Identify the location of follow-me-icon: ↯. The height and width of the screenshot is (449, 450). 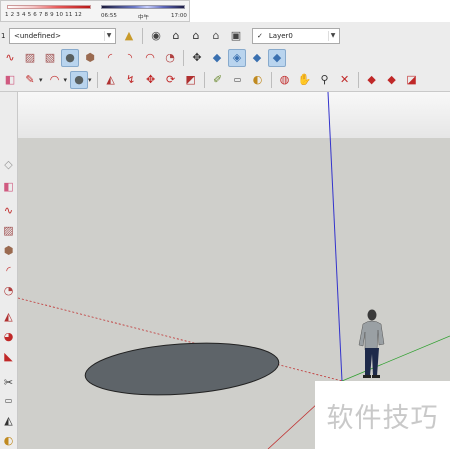
(131, 80).